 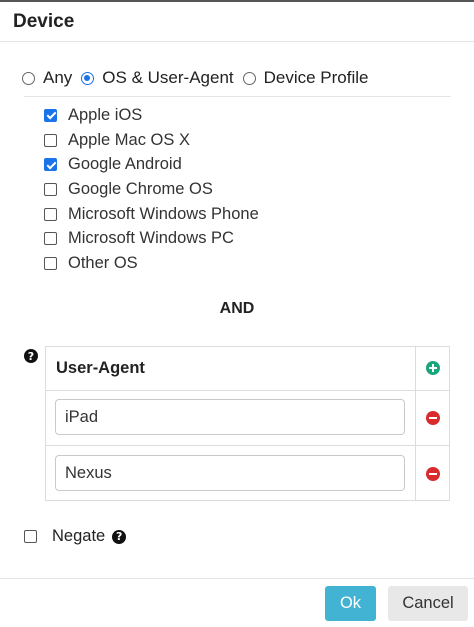 I want to click on os-item-microsoft-windows-pc: Microsoft Windows PC, so click(x=151, y=238).